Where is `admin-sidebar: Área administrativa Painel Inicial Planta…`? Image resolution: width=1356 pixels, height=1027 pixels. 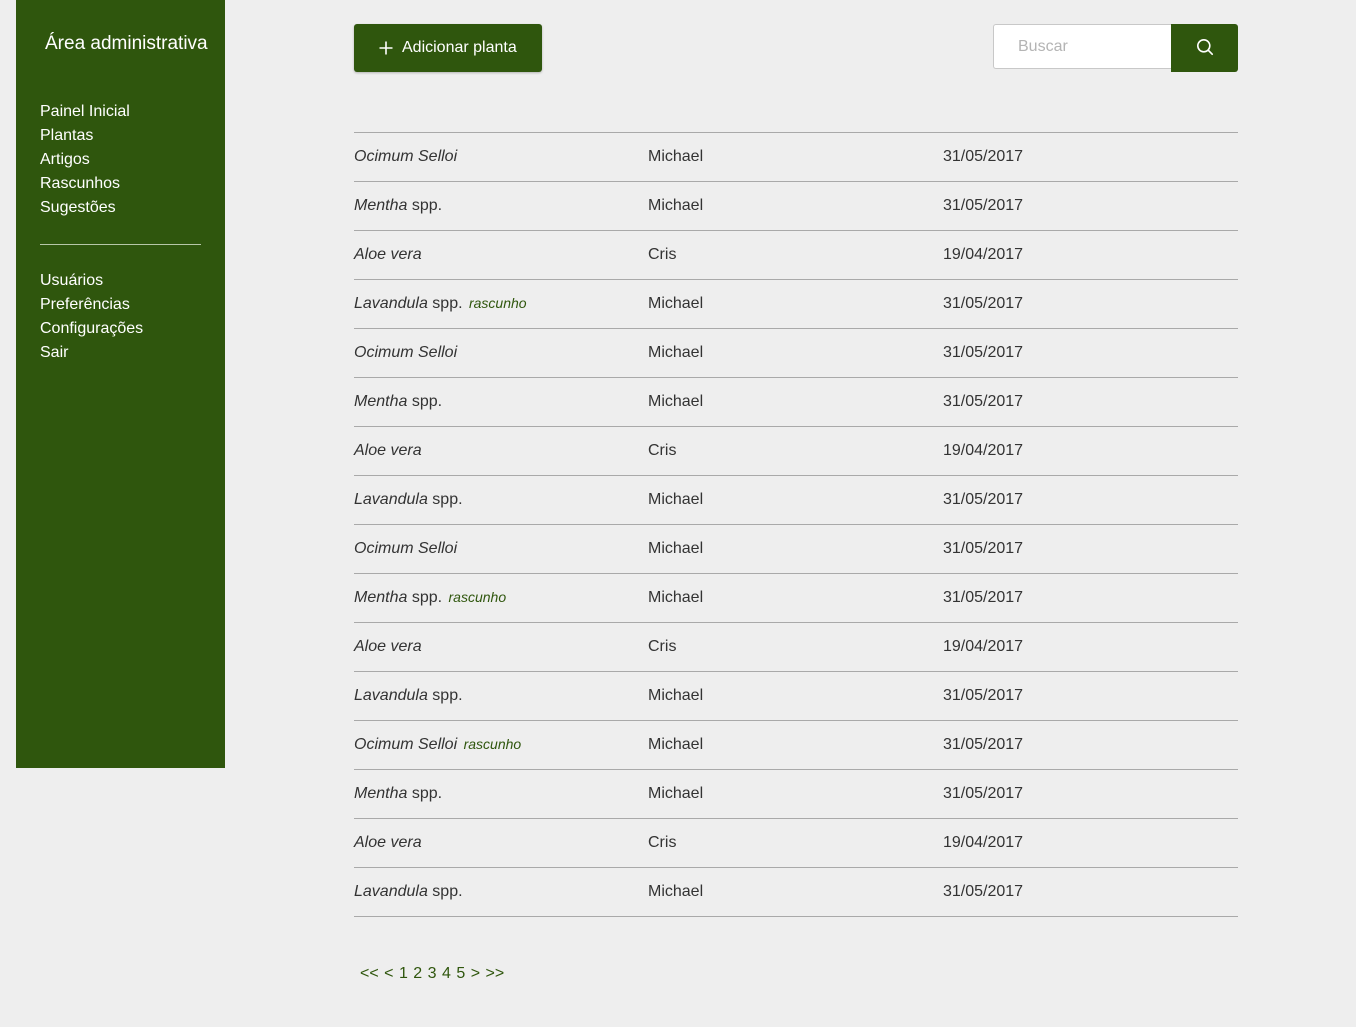
admin-sidebar: Área administrativa Painel Inicial Planta… is located at coordinates (120, 384).